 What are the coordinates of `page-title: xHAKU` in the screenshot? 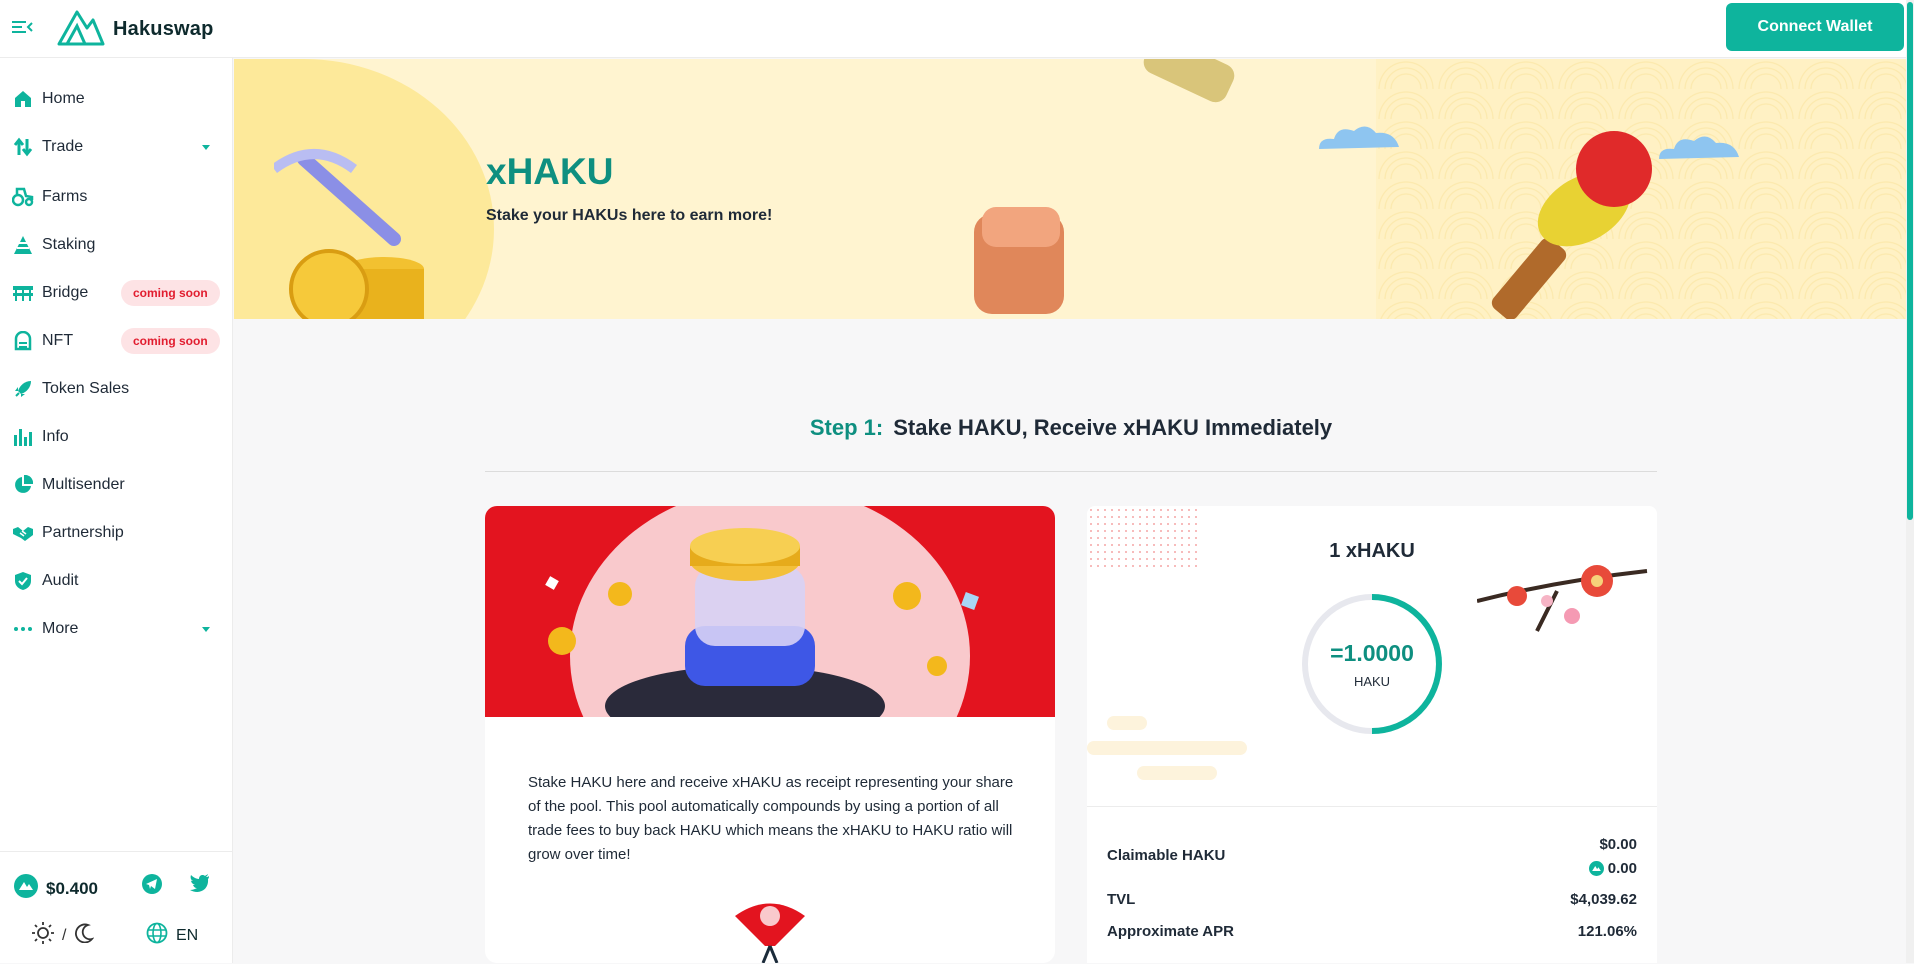 It's located at (550, 171).